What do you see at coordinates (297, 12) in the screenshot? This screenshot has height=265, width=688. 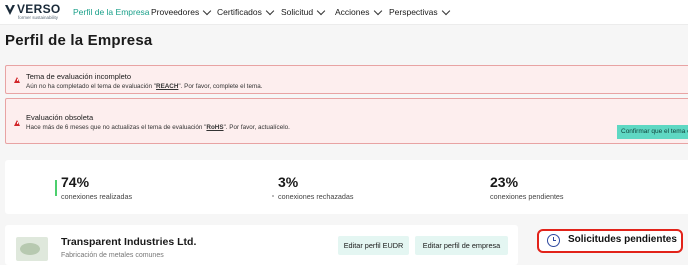 I see `nav-label: Solicitud` at bounding box center [297, 12].